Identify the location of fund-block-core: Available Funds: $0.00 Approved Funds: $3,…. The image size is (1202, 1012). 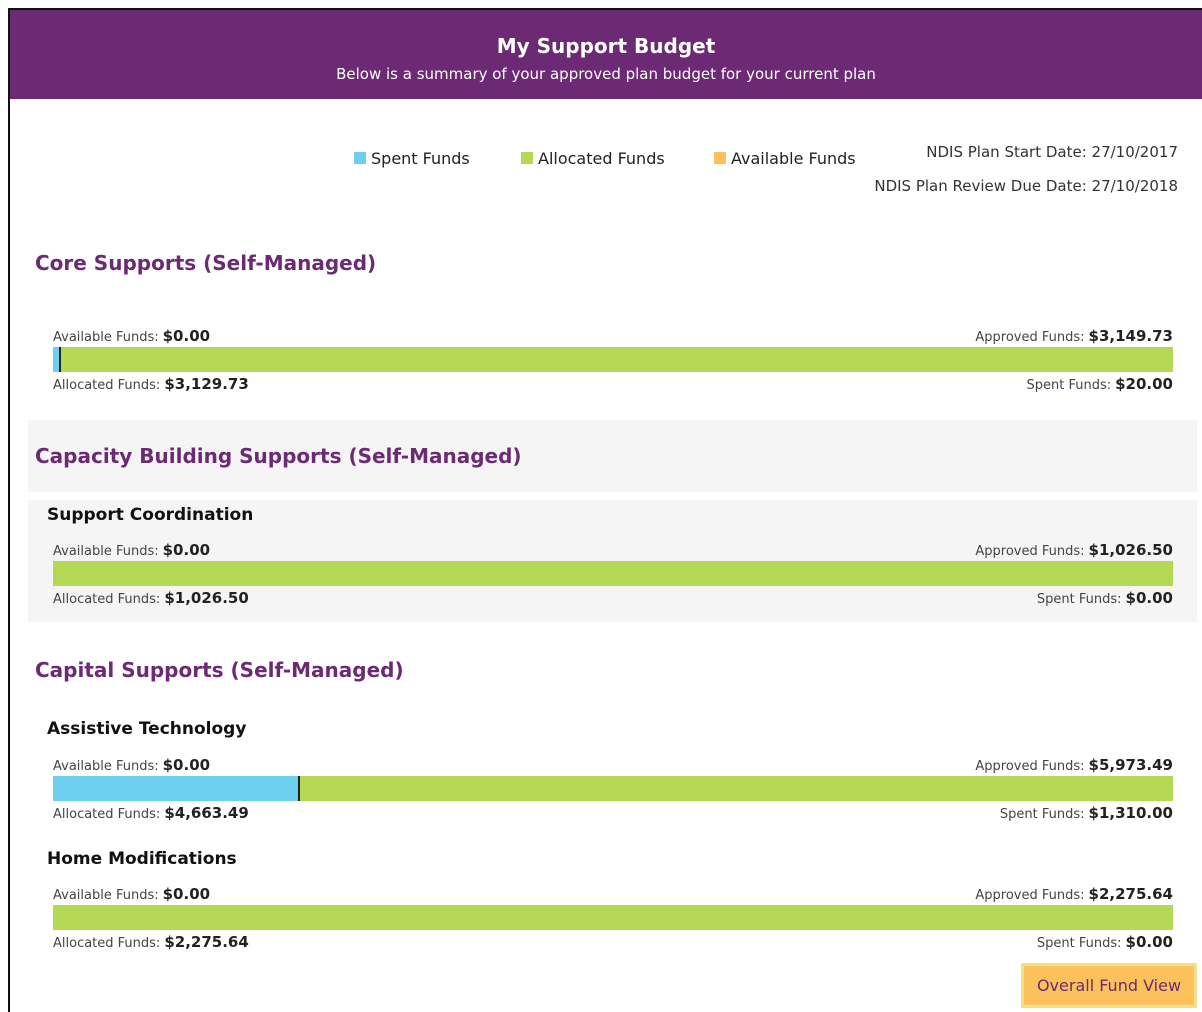
(613, 361).